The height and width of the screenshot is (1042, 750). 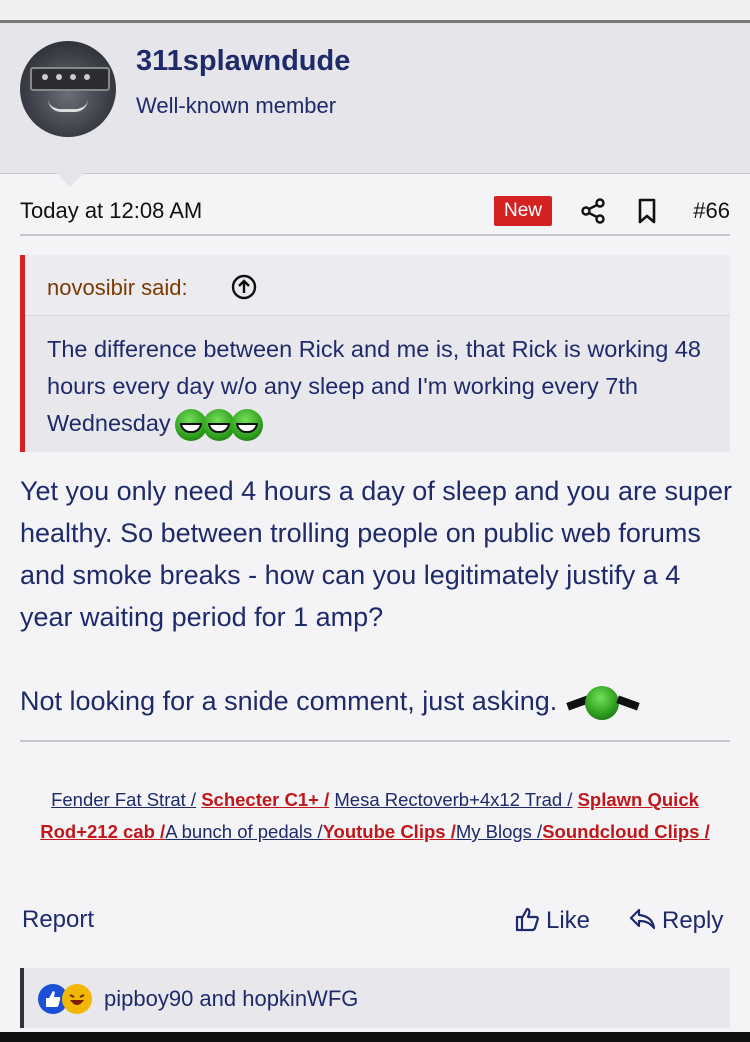 What do you see at coordinates (244, 287) in the screenshot?
I see `arrow-up-circle-icon` at bounding box center [244, 287].